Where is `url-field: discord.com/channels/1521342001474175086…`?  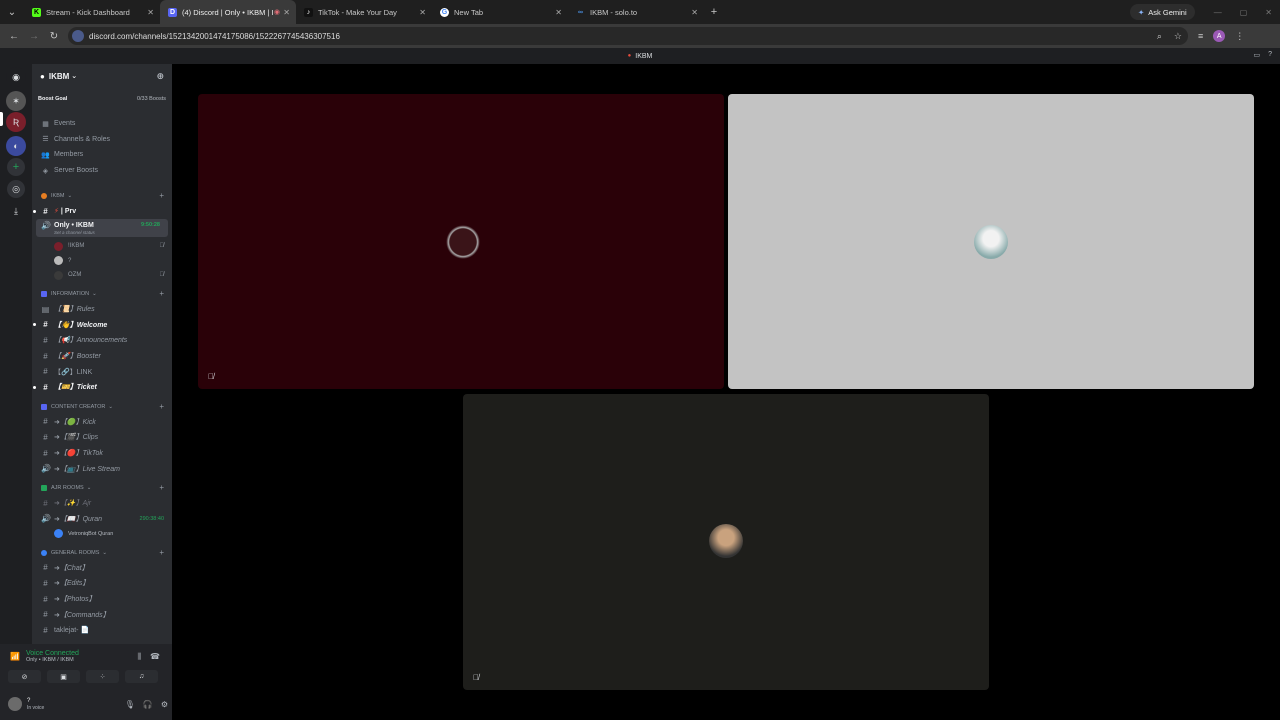 url-field: discord.com/channels/1521342001474175086… is located at coordinates (628, 36).